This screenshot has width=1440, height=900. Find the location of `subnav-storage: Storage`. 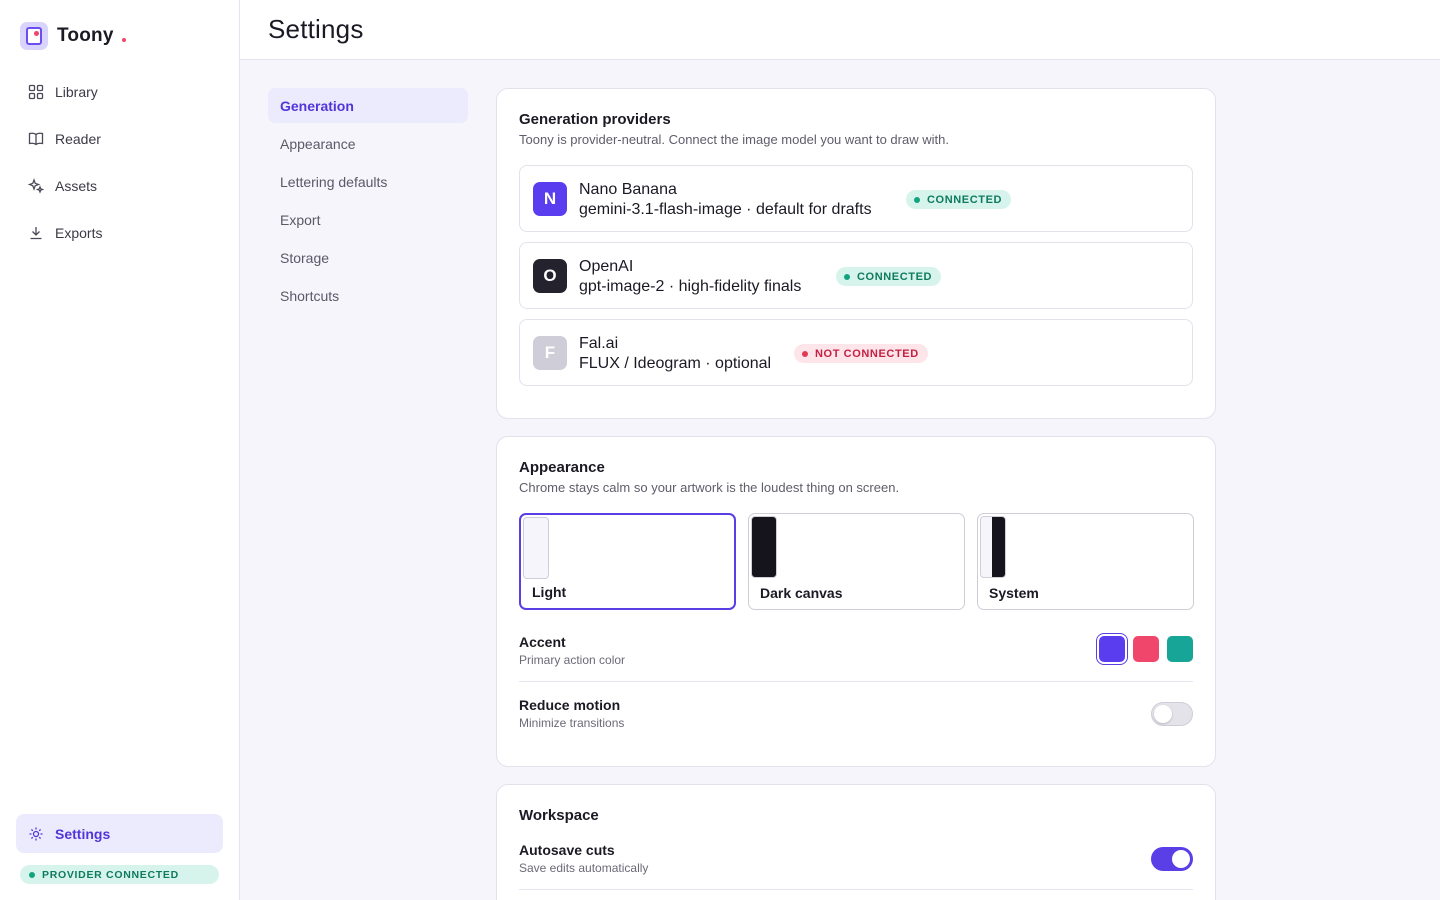

subnav-storage: Storage is located at coordinates (368, 257).